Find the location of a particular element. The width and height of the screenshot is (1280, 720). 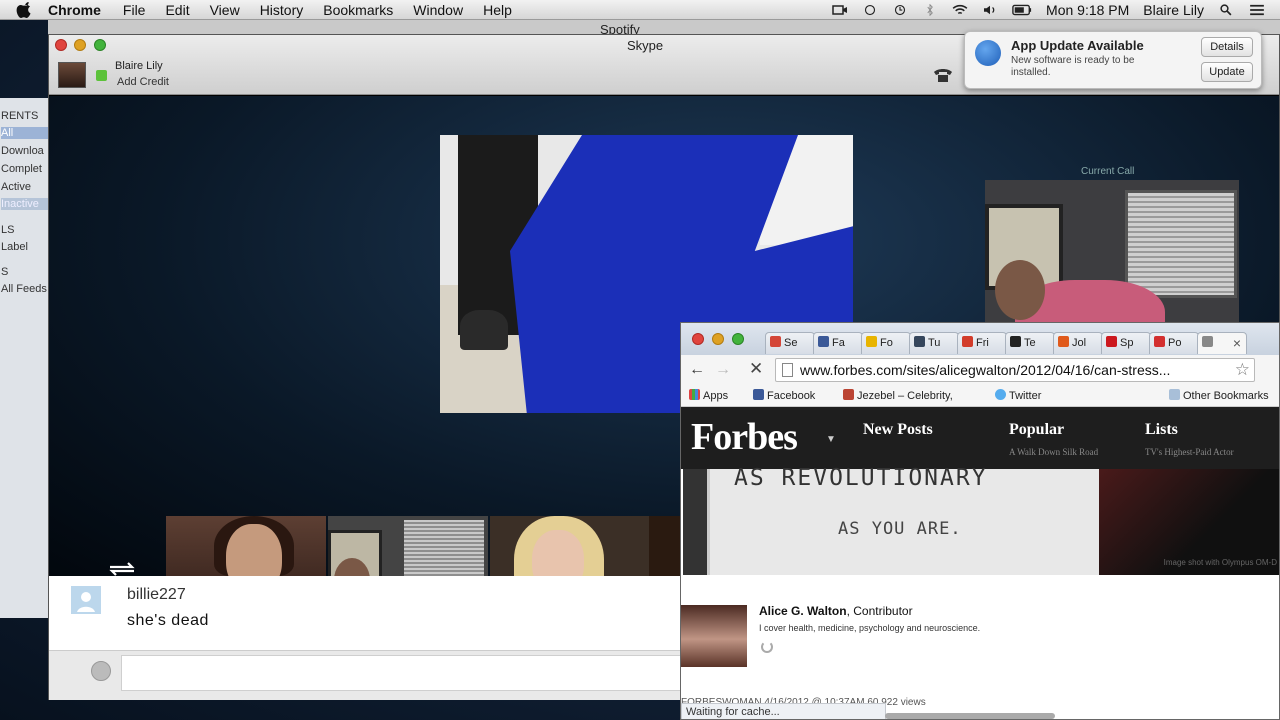

apple-icon is located at coordinates (25, 9).